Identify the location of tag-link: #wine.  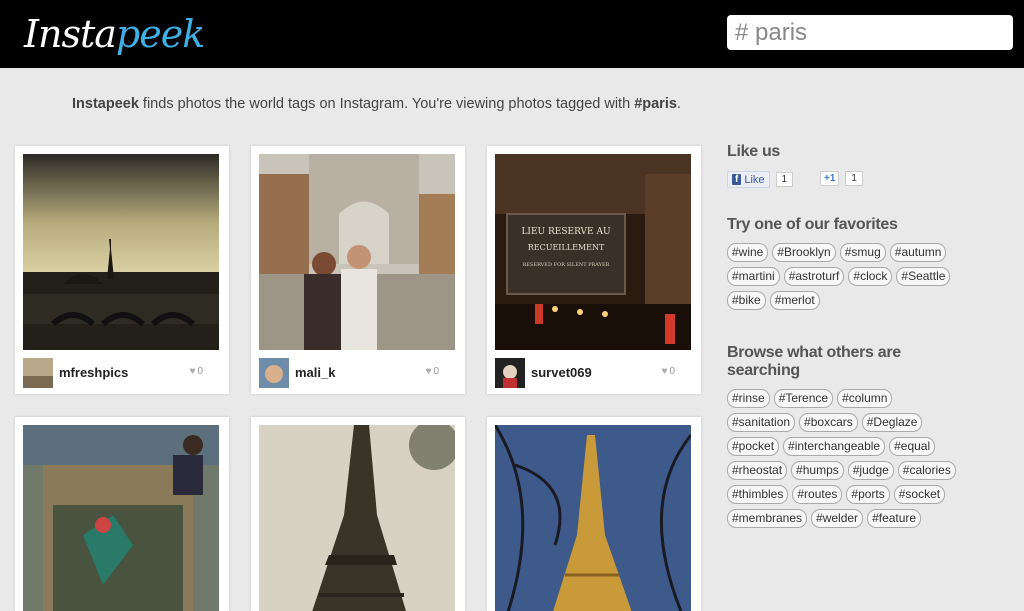
(748, 252).